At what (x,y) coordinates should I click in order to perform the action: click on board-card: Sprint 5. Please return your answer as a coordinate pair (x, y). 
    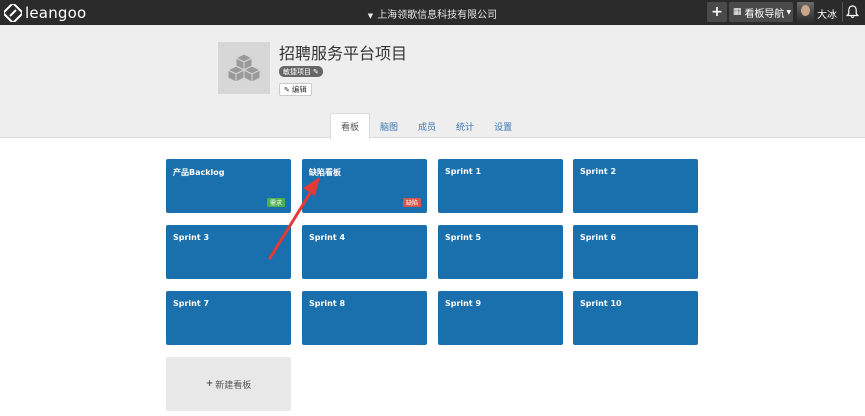
    Looking at the image, I should click on (500, 252).